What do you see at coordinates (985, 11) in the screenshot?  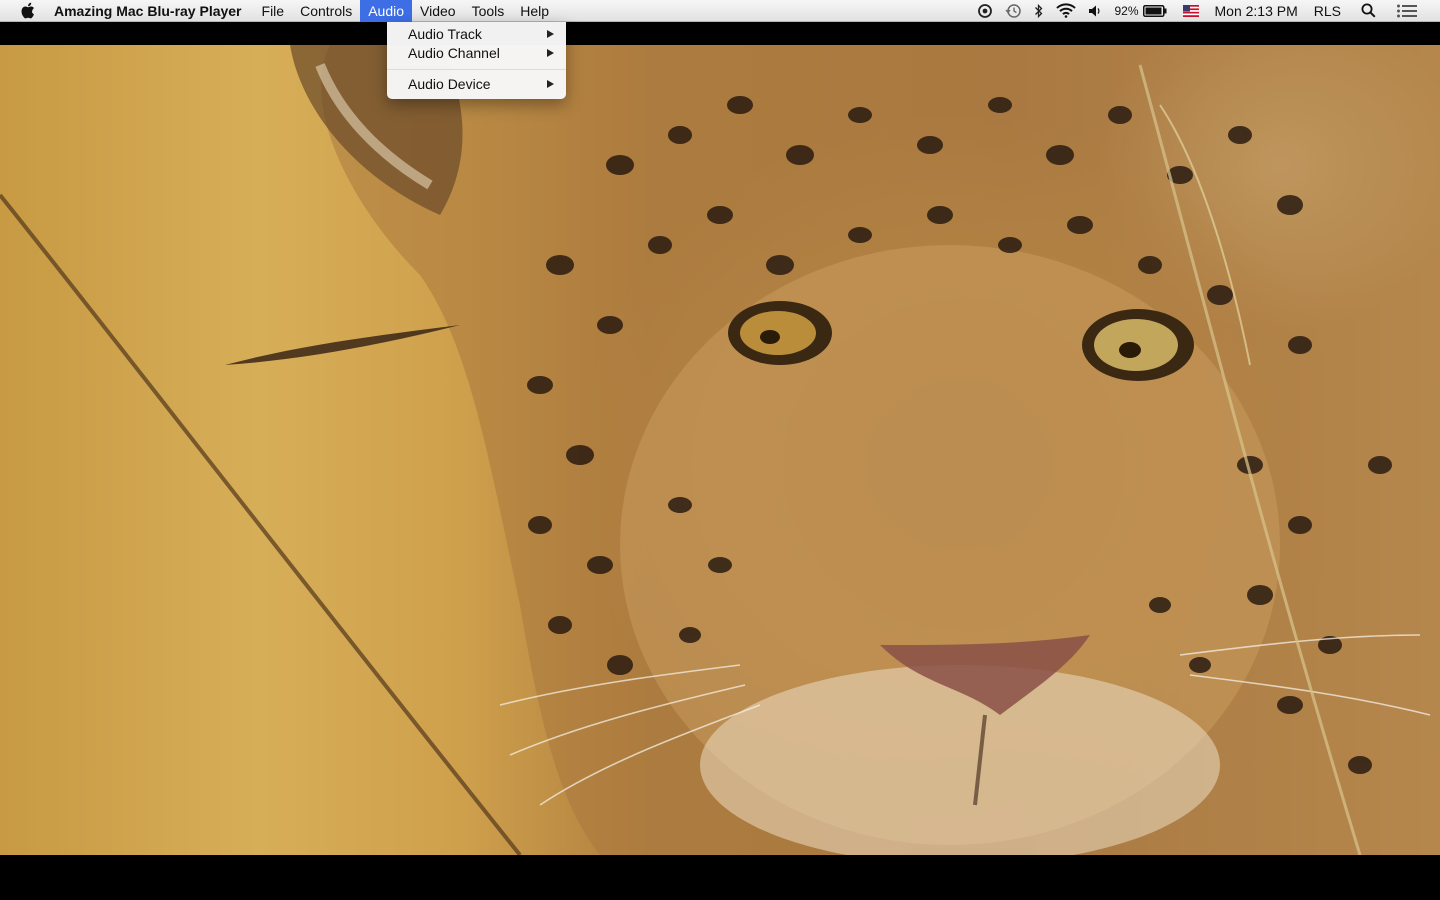 I see `screen-record-icon` at bounding box center [985, 11].